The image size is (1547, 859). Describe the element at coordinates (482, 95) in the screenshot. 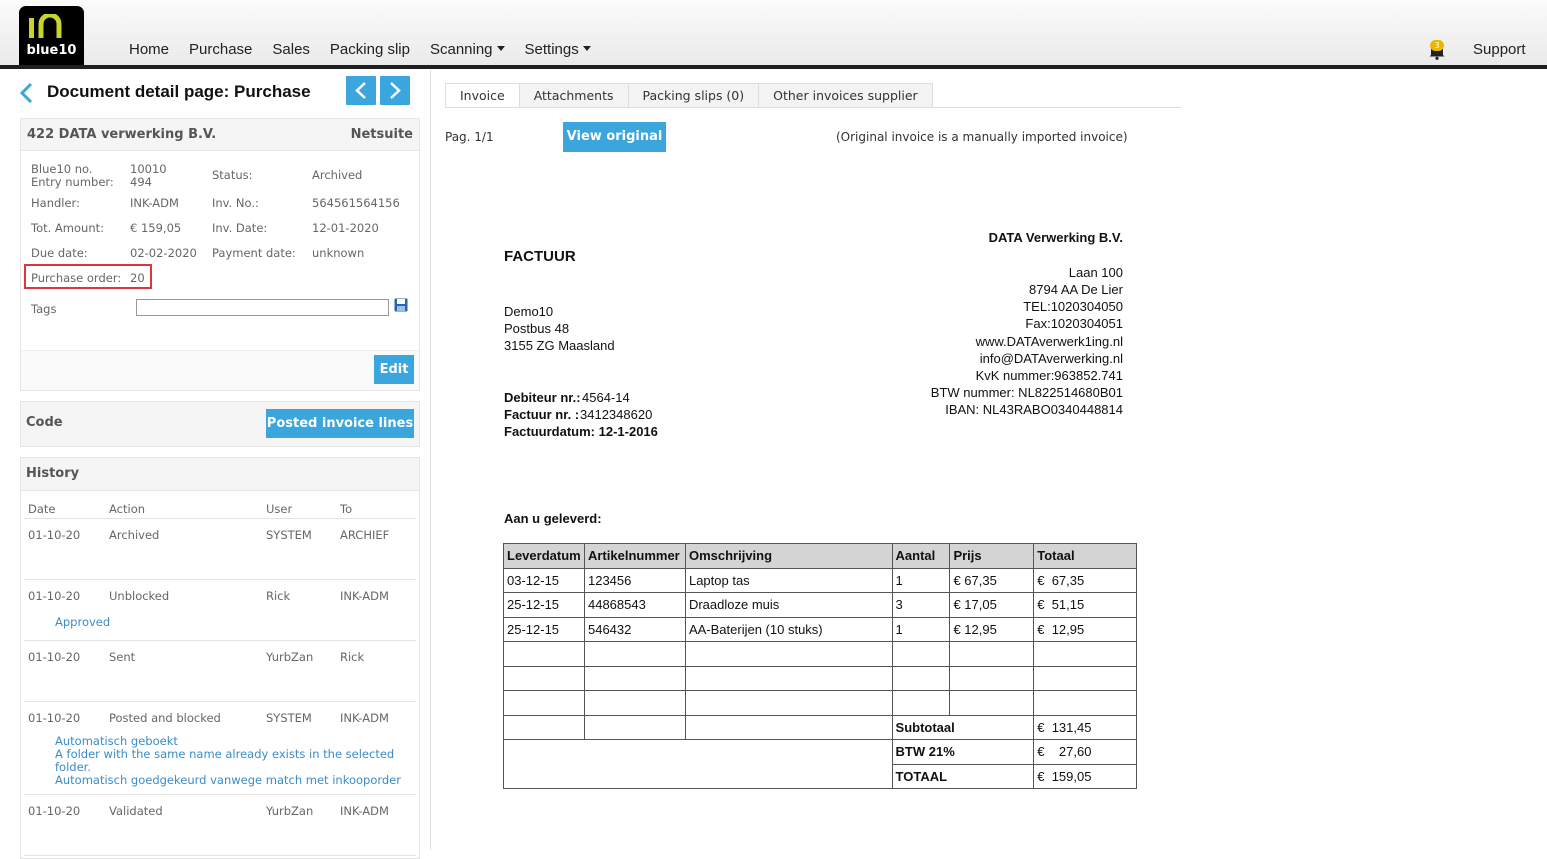

I see `tab-invoice: Invoice` at that location.